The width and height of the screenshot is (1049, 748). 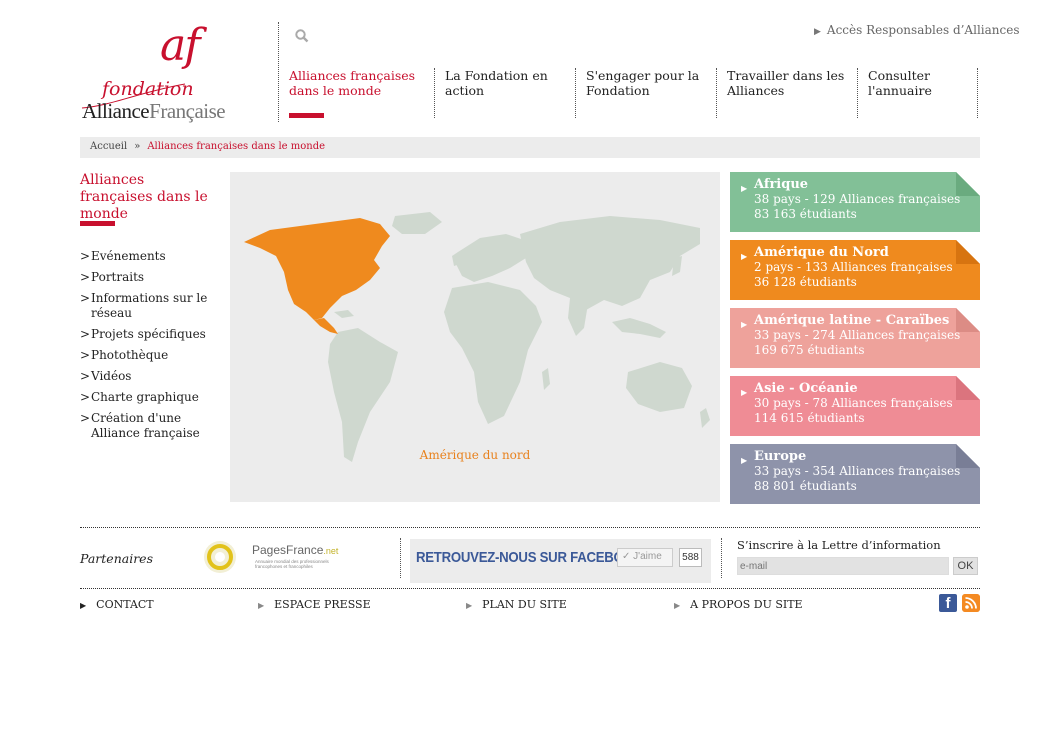 I want to click on sidebar-item-creation: > Création d'une Alliance française, so click(x=150, y=426).